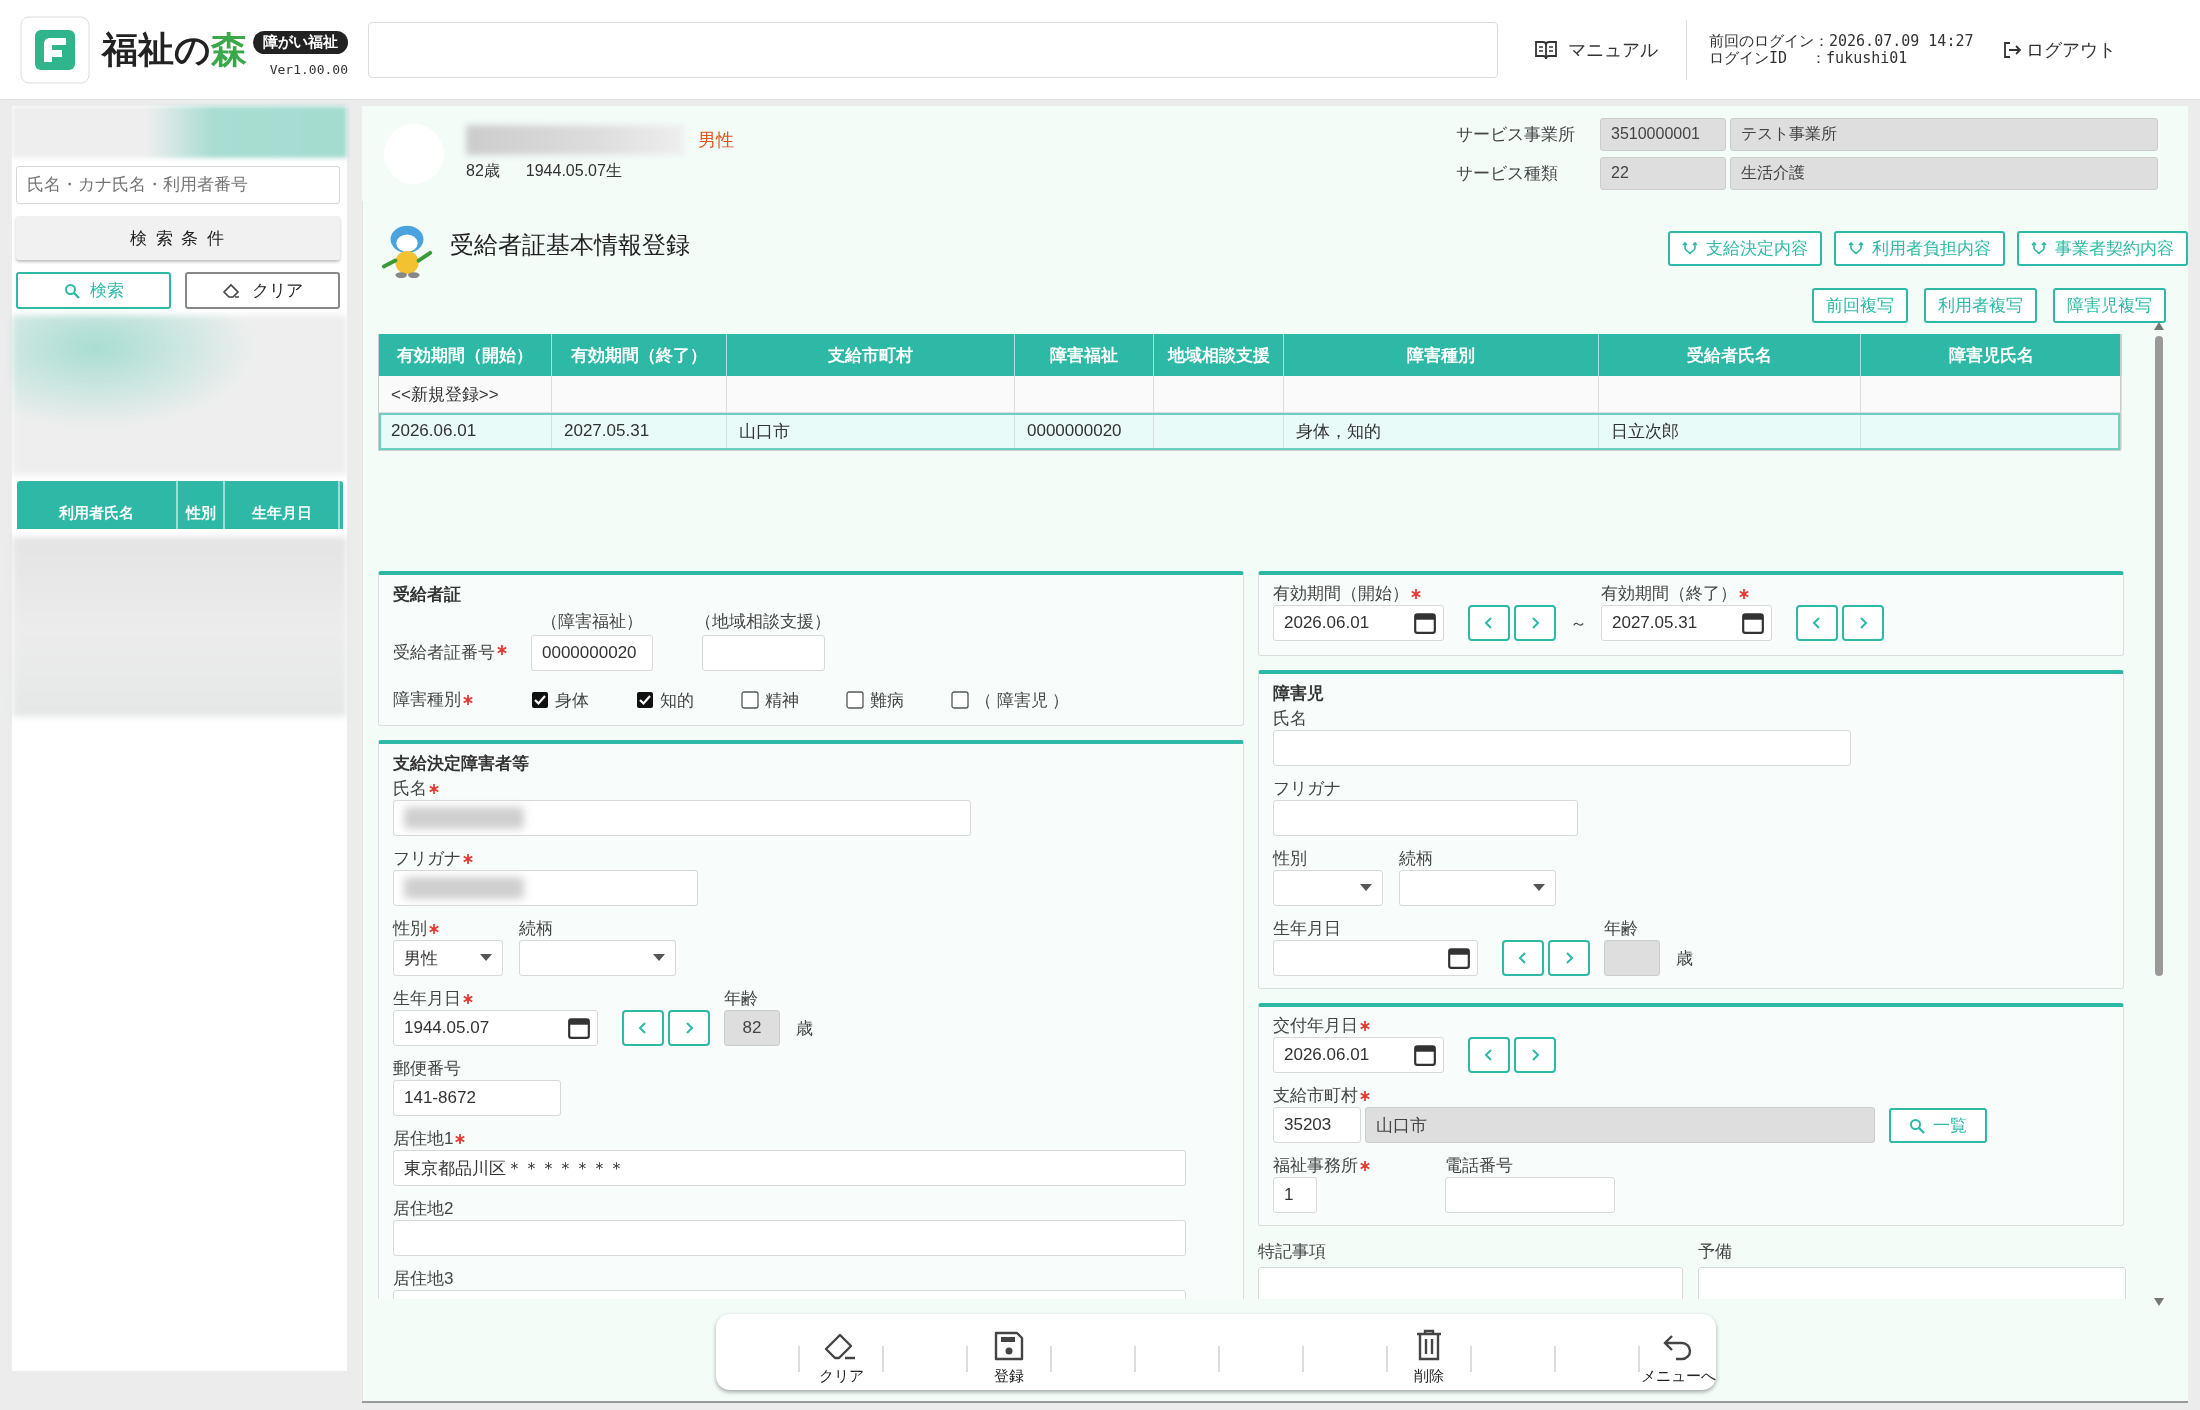  Describe the element at coordinates (300, 42) in the screenshot. I see `app-badge: 障がい福祉` at that location.